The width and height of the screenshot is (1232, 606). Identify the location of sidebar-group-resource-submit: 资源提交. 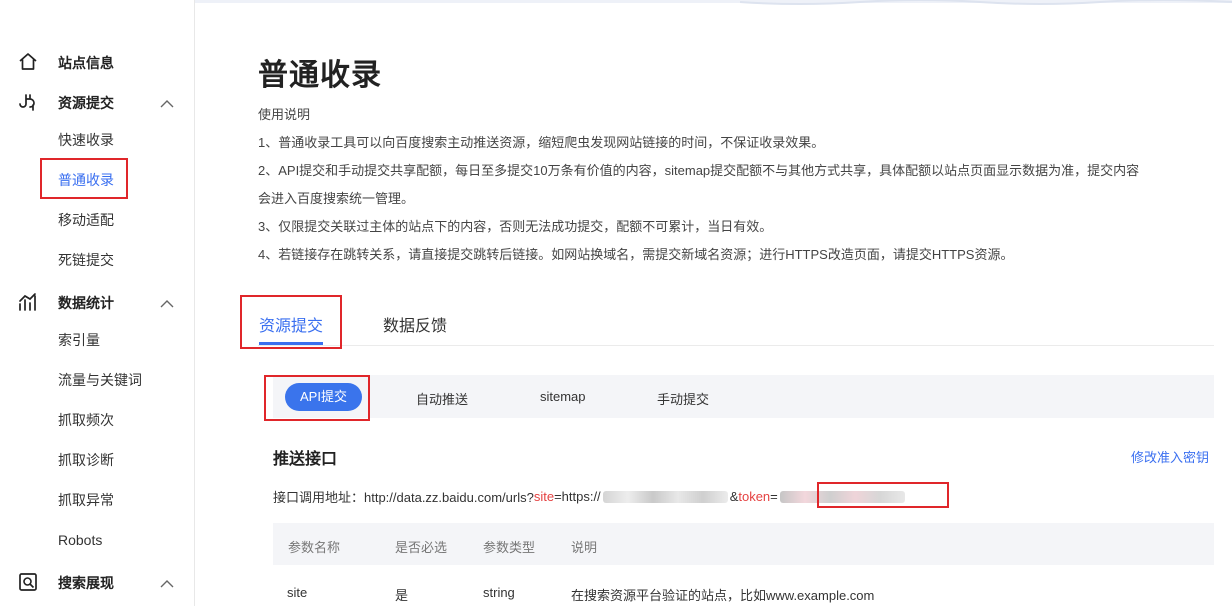
(97, 102).